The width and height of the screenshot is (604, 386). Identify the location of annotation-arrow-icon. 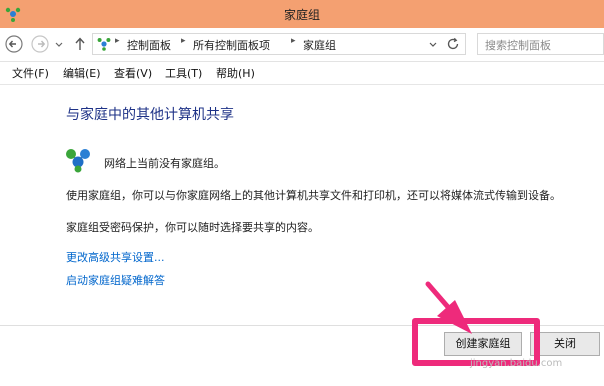
(448, 307).